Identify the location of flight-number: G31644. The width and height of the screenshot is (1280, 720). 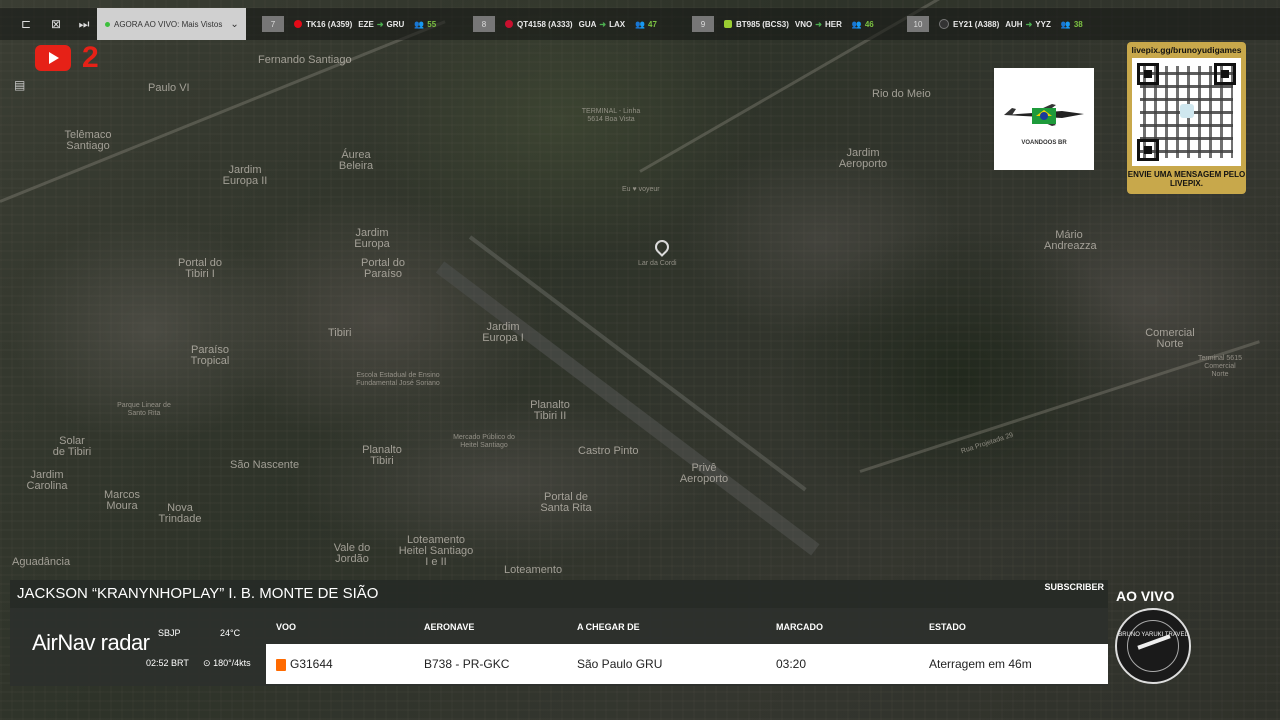
(311, 664).